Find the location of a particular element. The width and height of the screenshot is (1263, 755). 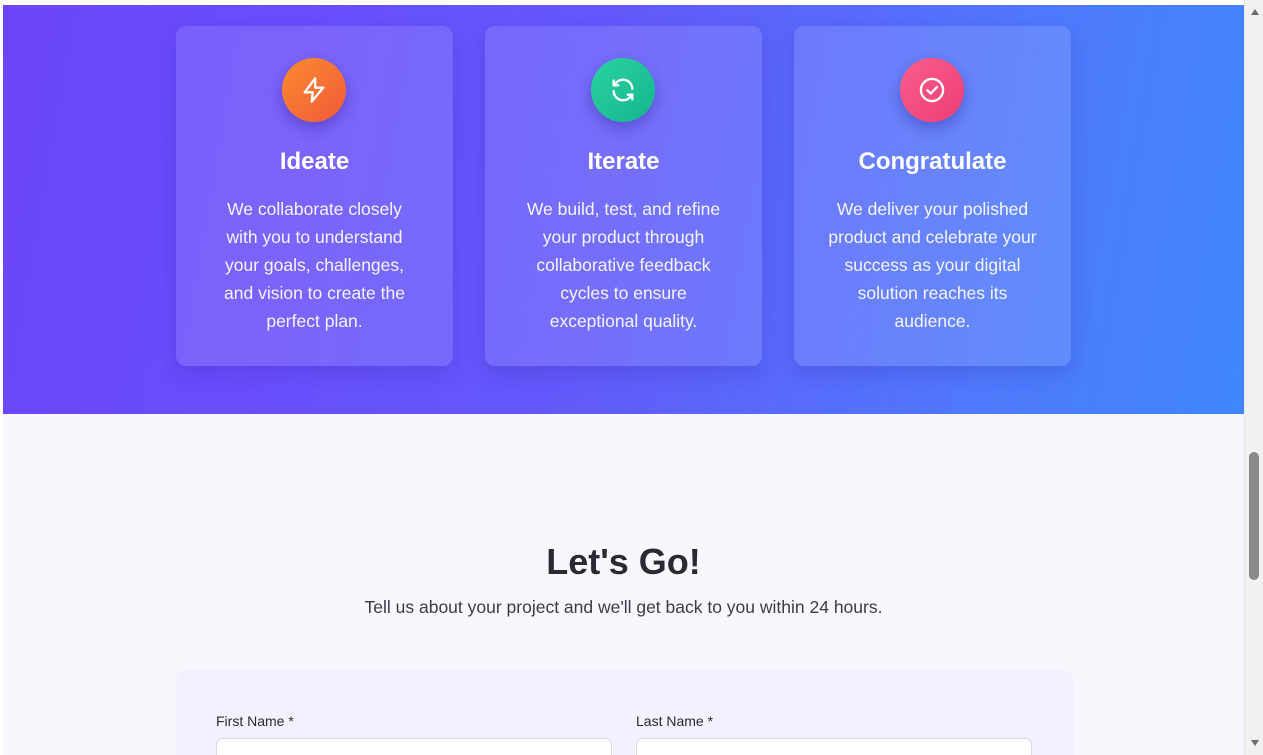

card-title: Congratulate is located at coordinates (932, 161).